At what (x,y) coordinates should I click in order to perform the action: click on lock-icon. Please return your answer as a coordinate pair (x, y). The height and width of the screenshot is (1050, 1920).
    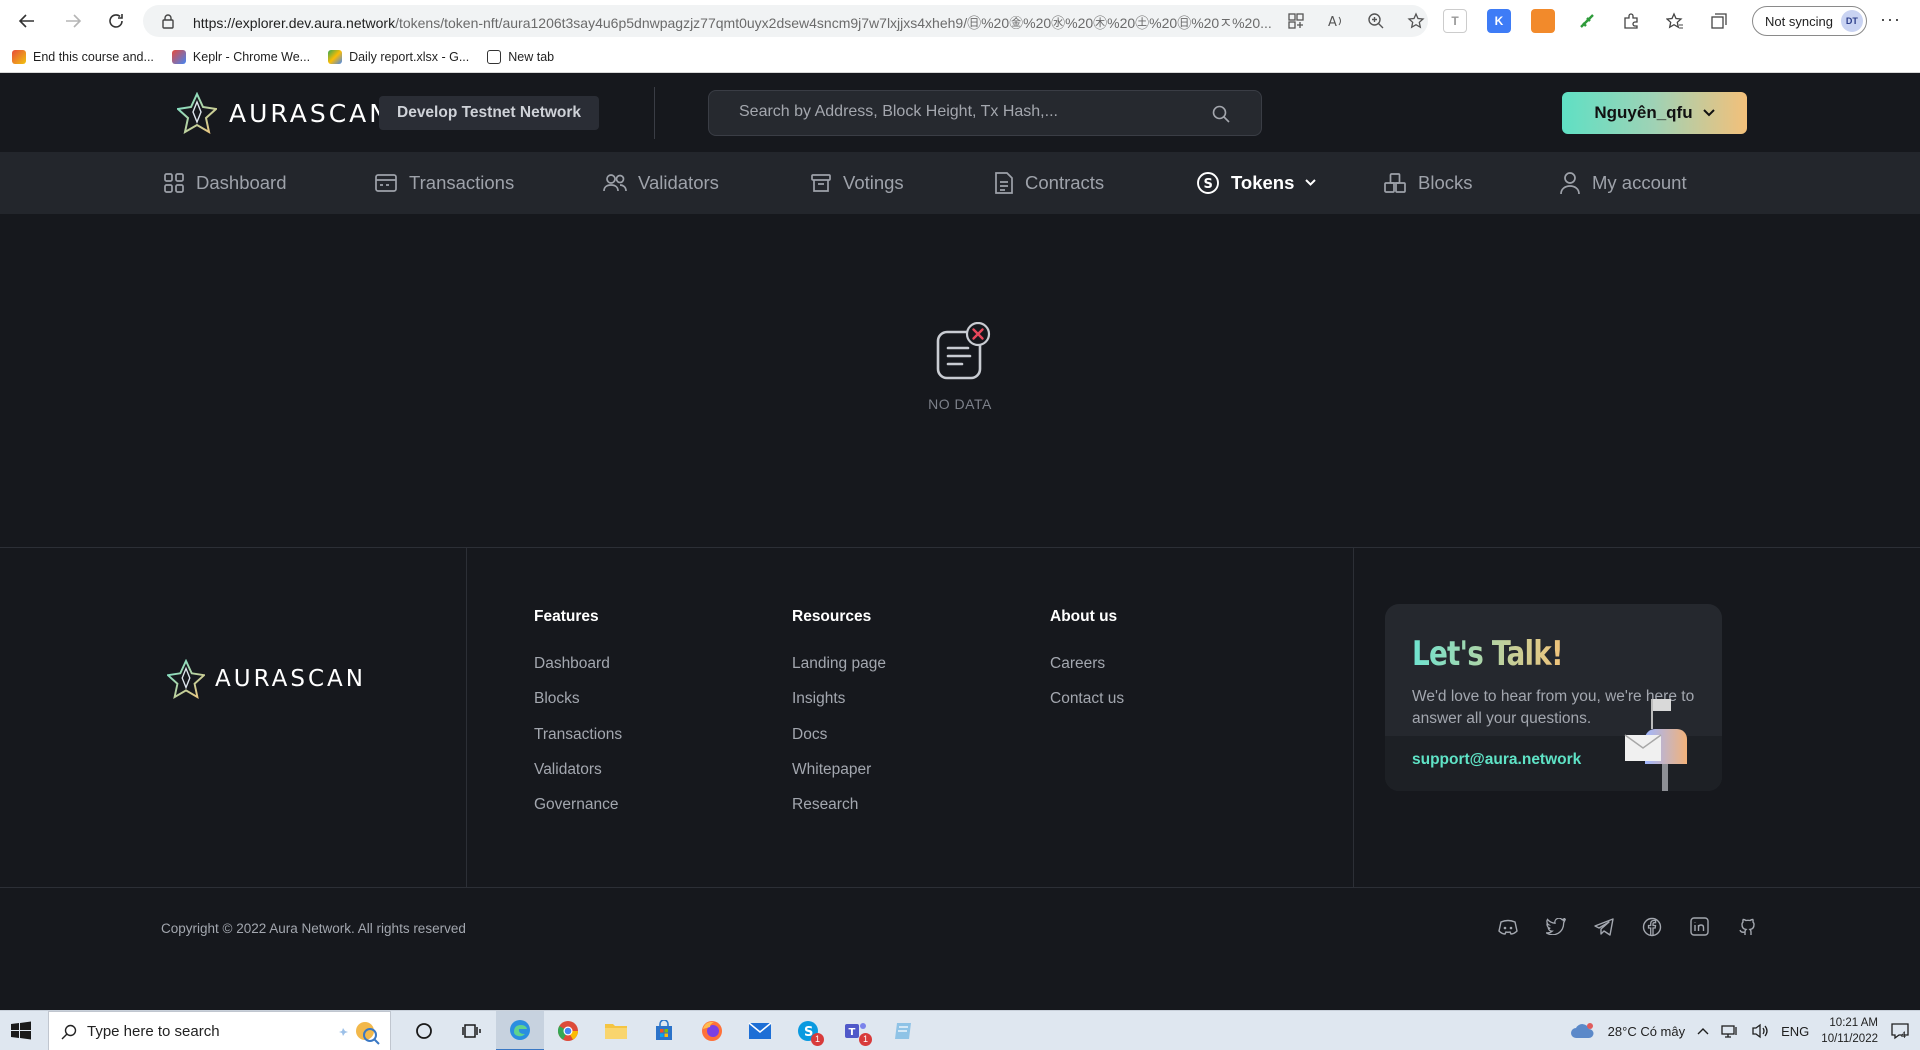
    Looking at the image, I should click on (168, 21).